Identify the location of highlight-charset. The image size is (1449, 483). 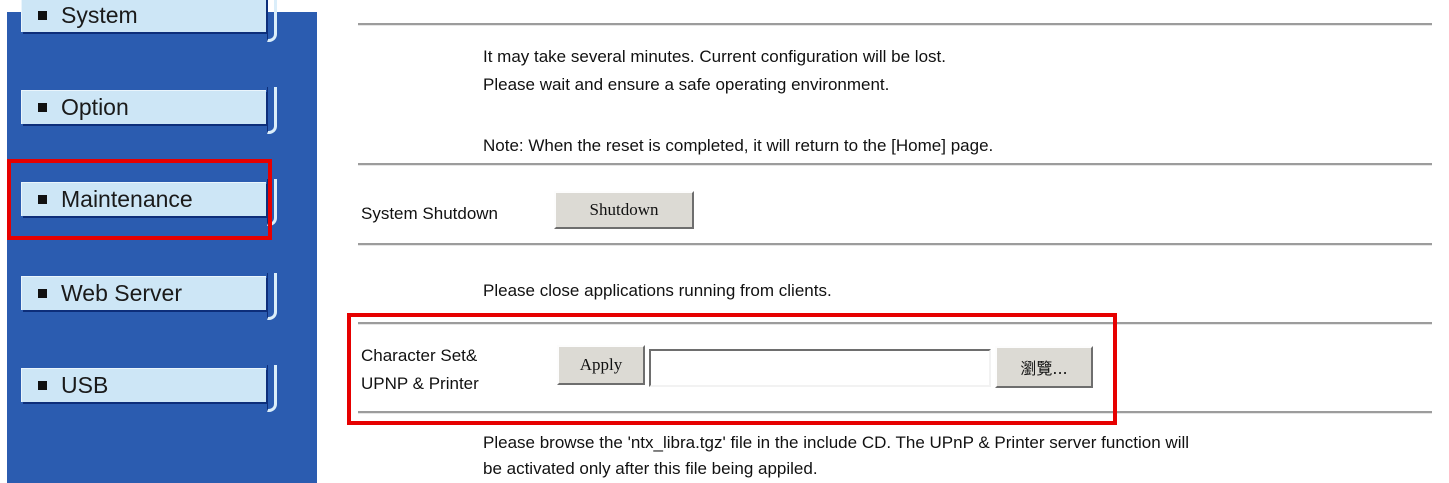
(732, 369).